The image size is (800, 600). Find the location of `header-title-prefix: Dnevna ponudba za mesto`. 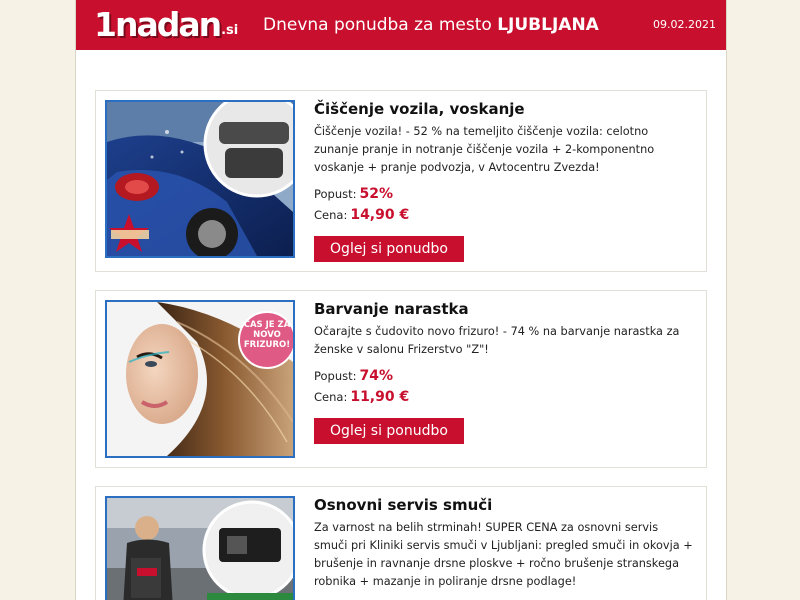

header-title-prefix: Dnevna ponudba za mesto is located at coordinates (377, 25).